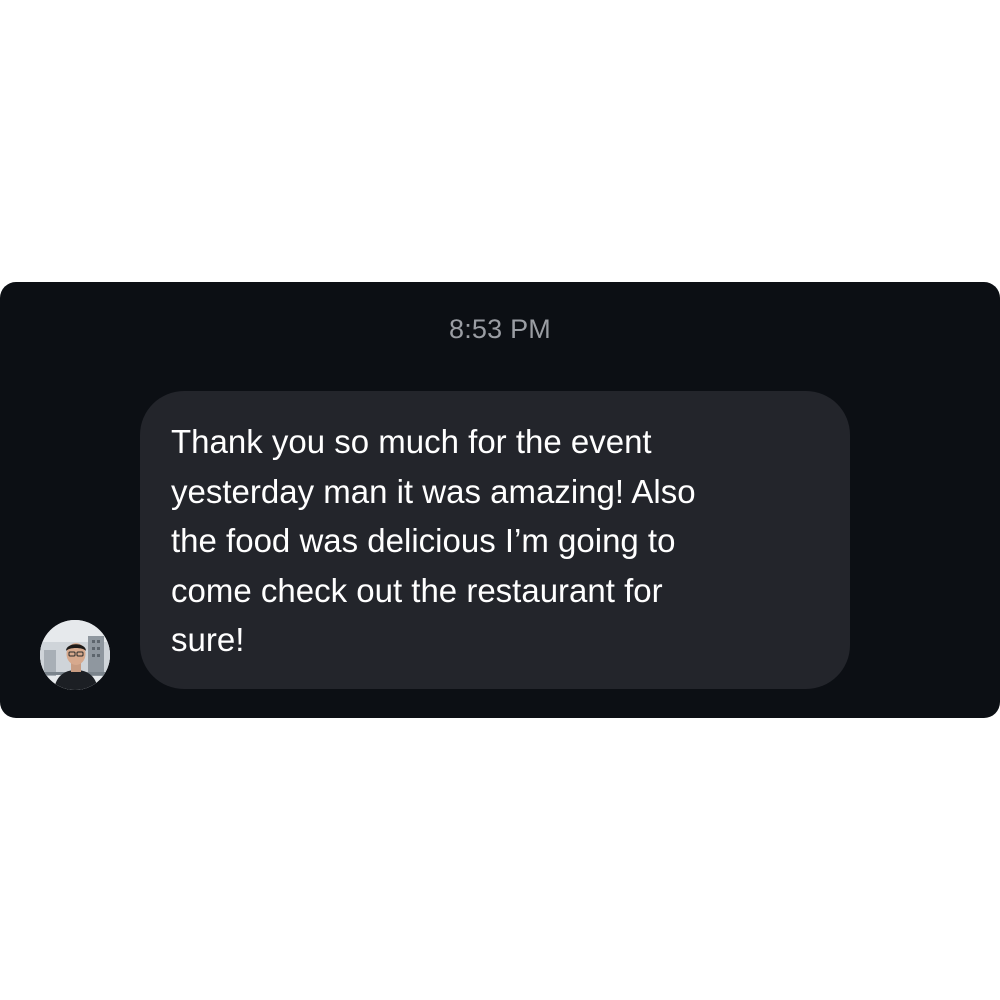  Describe the element at coordinates (500, 329) in the screenshot. I see `message-timestamp: 8:53 PM` at that location.